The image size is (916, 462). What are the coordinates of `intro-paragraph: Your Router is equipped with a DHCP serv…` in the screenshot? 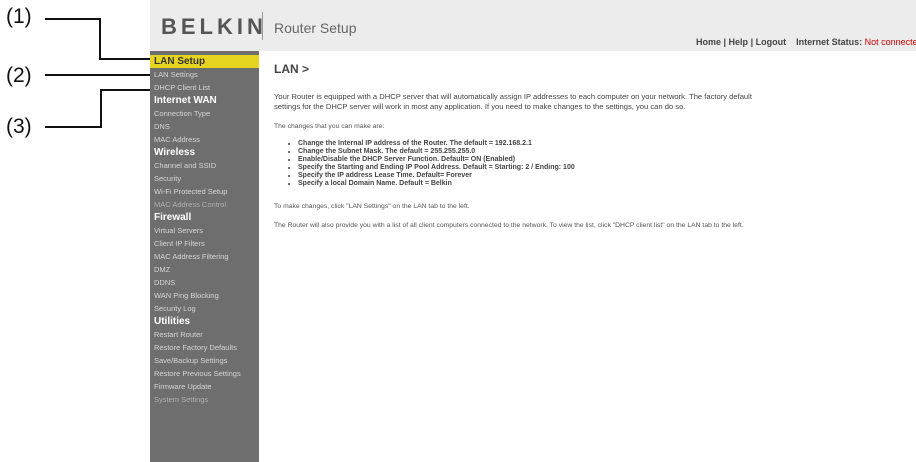 It's located at (513, 101).